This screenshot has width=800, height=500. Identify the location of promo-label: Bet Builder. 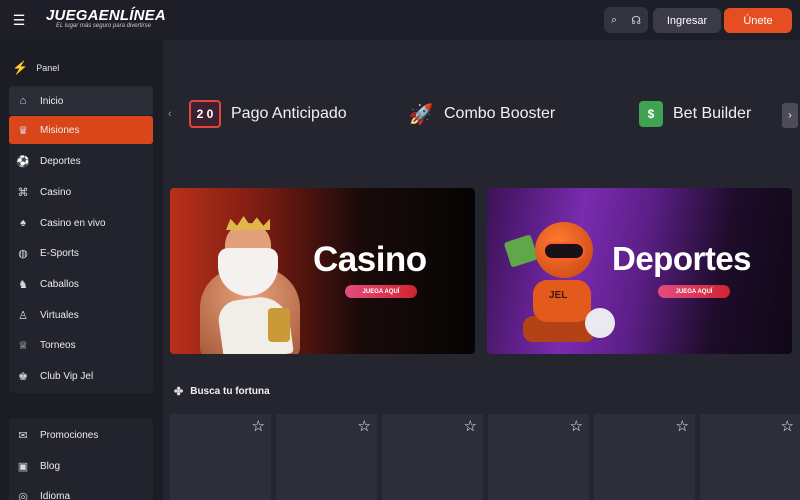
(712, 113).